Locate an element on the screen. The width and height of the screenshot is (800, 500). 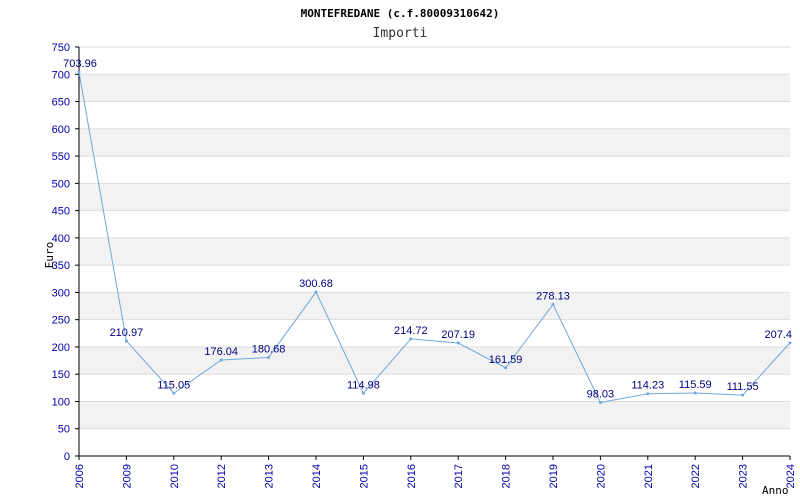
x-tick-label: 2012 is located at coordinates (222, 476).